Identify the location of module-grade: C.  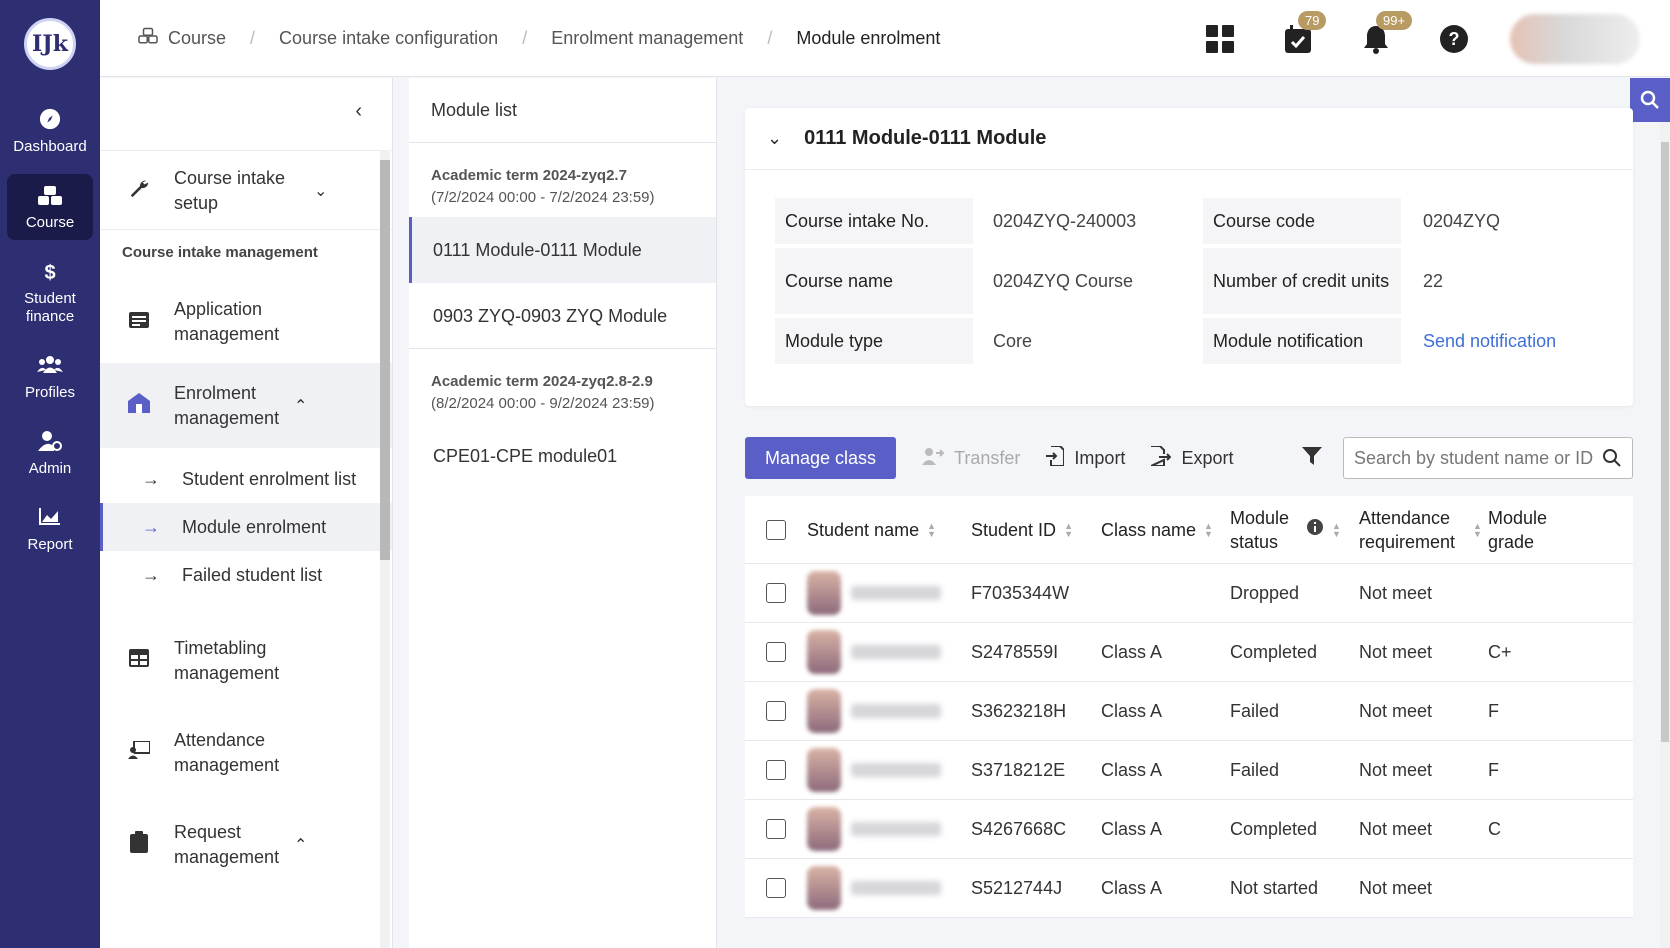
(1494, 828).